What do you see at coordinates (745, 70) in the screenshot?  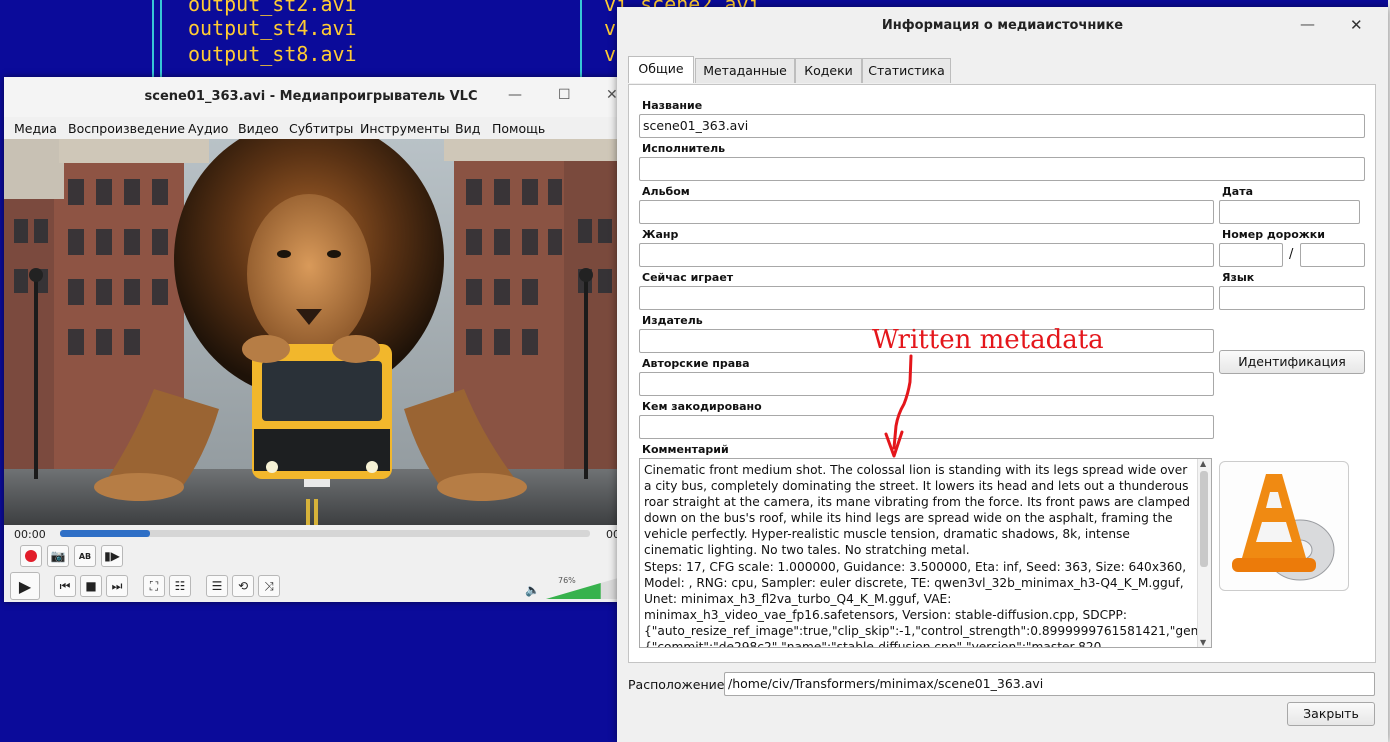 I see `tab-metadata: Метаданные` at bounding box center [745, 70].